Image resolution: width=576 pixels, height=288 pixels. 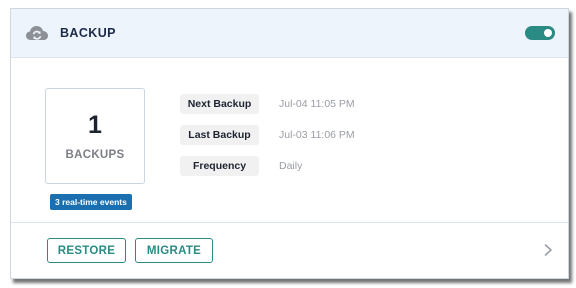 What do you see at coordinates (317, 104) in the screenshot?
I see `next-backup-value: Jul-04 11:05 PM` at bounding box center [317, 104].